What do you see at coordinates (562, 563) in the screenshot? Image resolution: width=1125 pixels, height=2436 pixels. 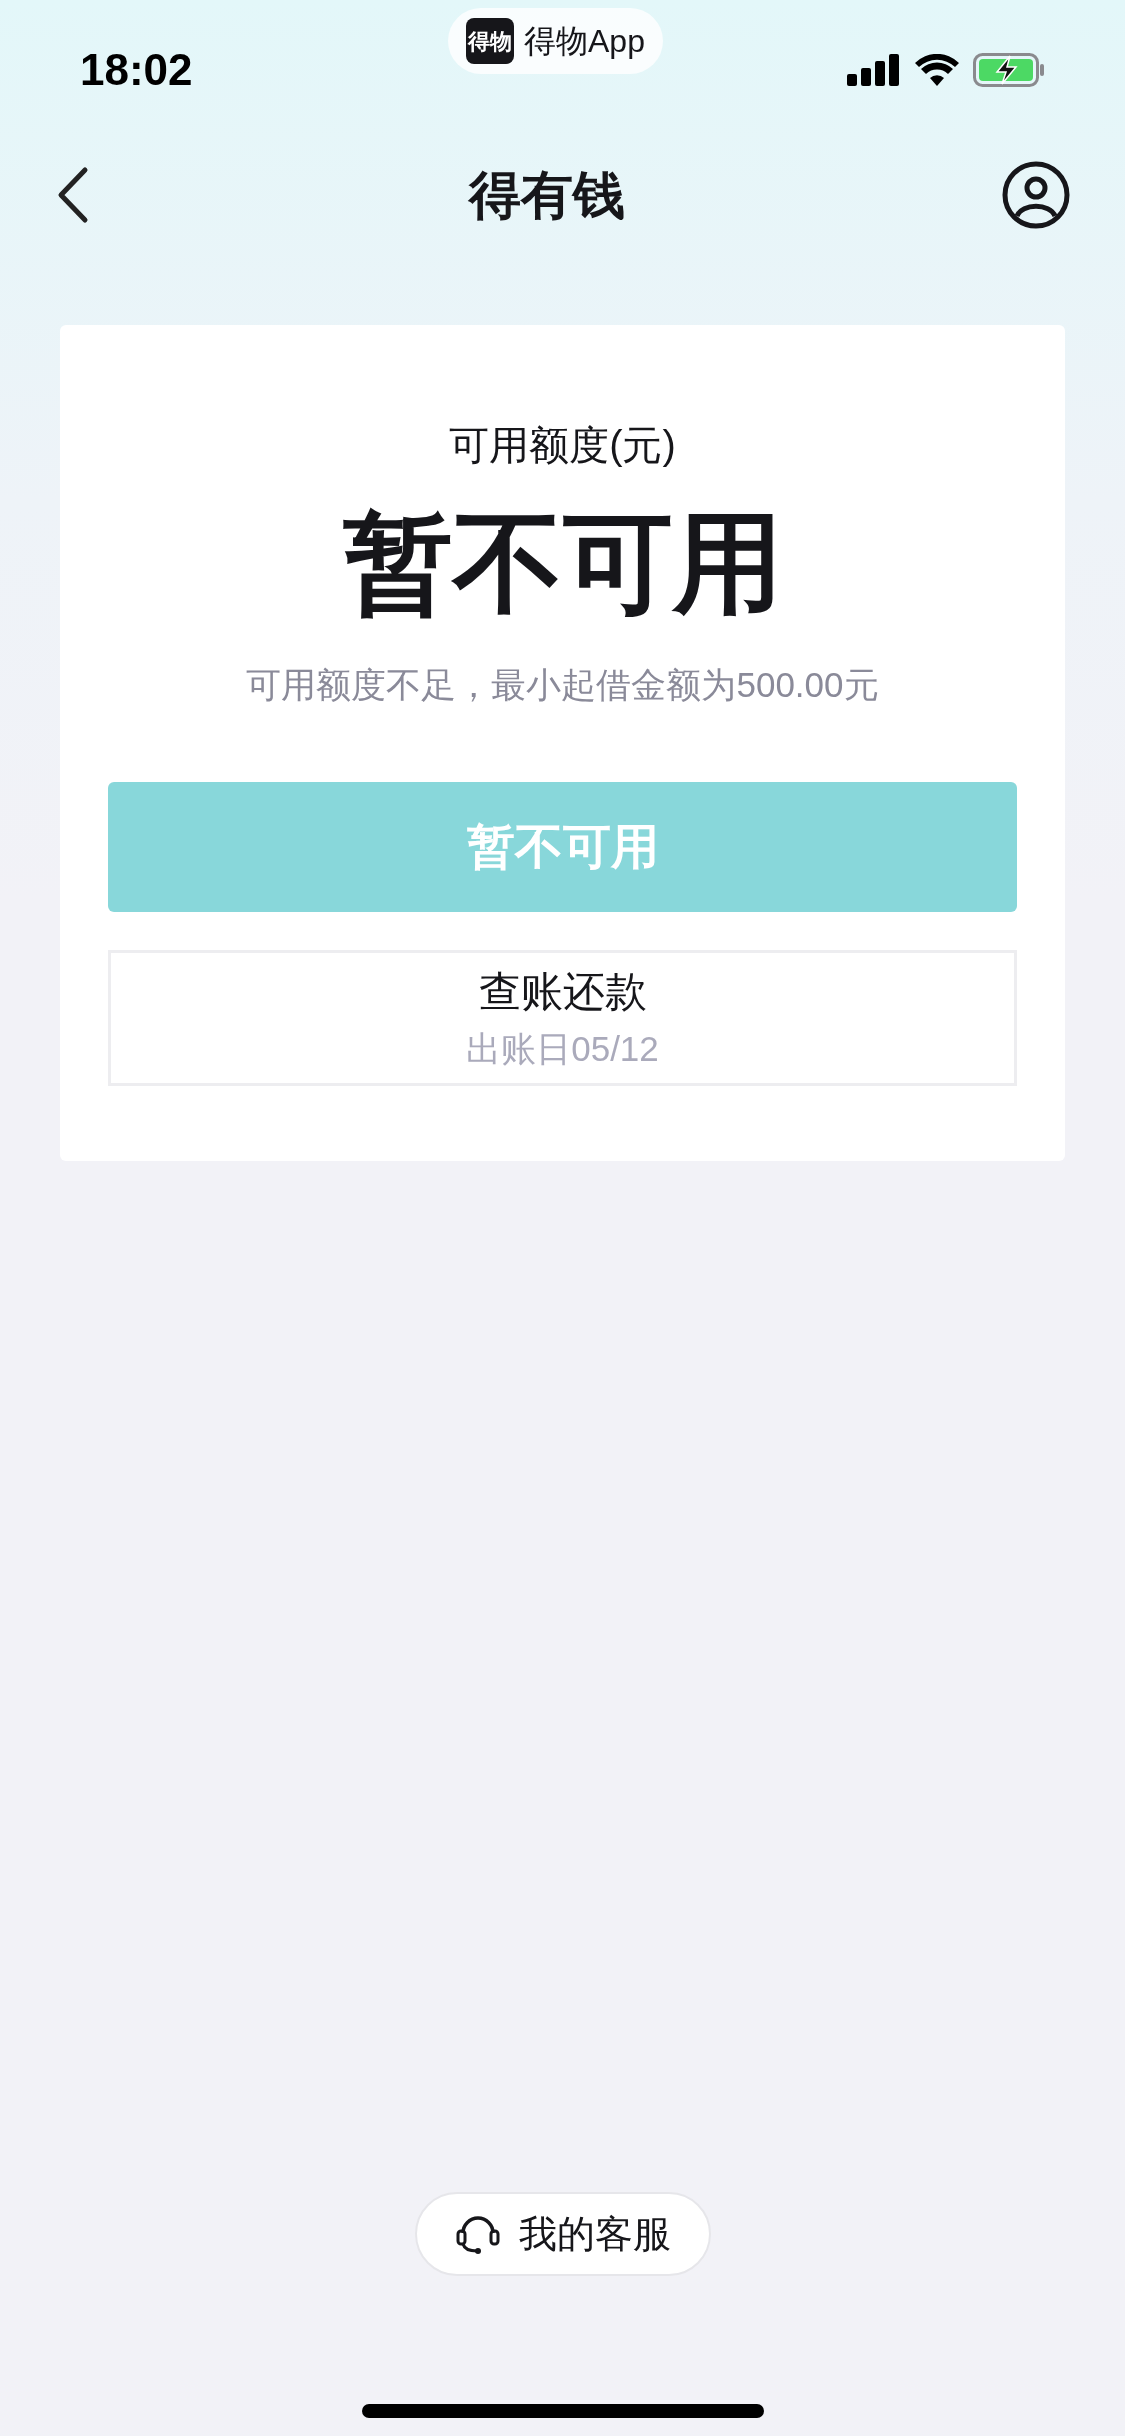 I see `credit-amount: 暂不可用` at bounding box center [562, 563].